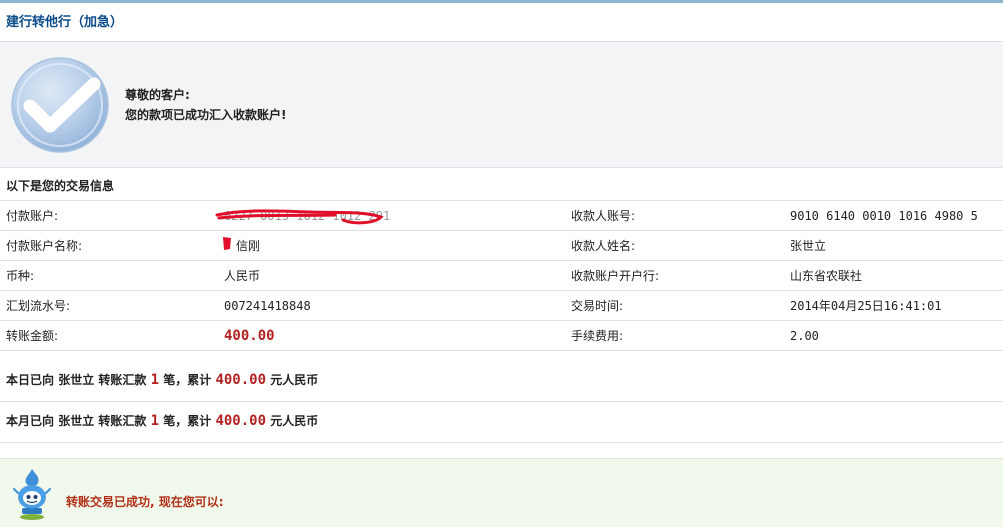 The width and height of the screenshot is (1003, 527). I want to click on payee-account-value: 9010 6140 0010 1016 4980 5, so click(895, 215).